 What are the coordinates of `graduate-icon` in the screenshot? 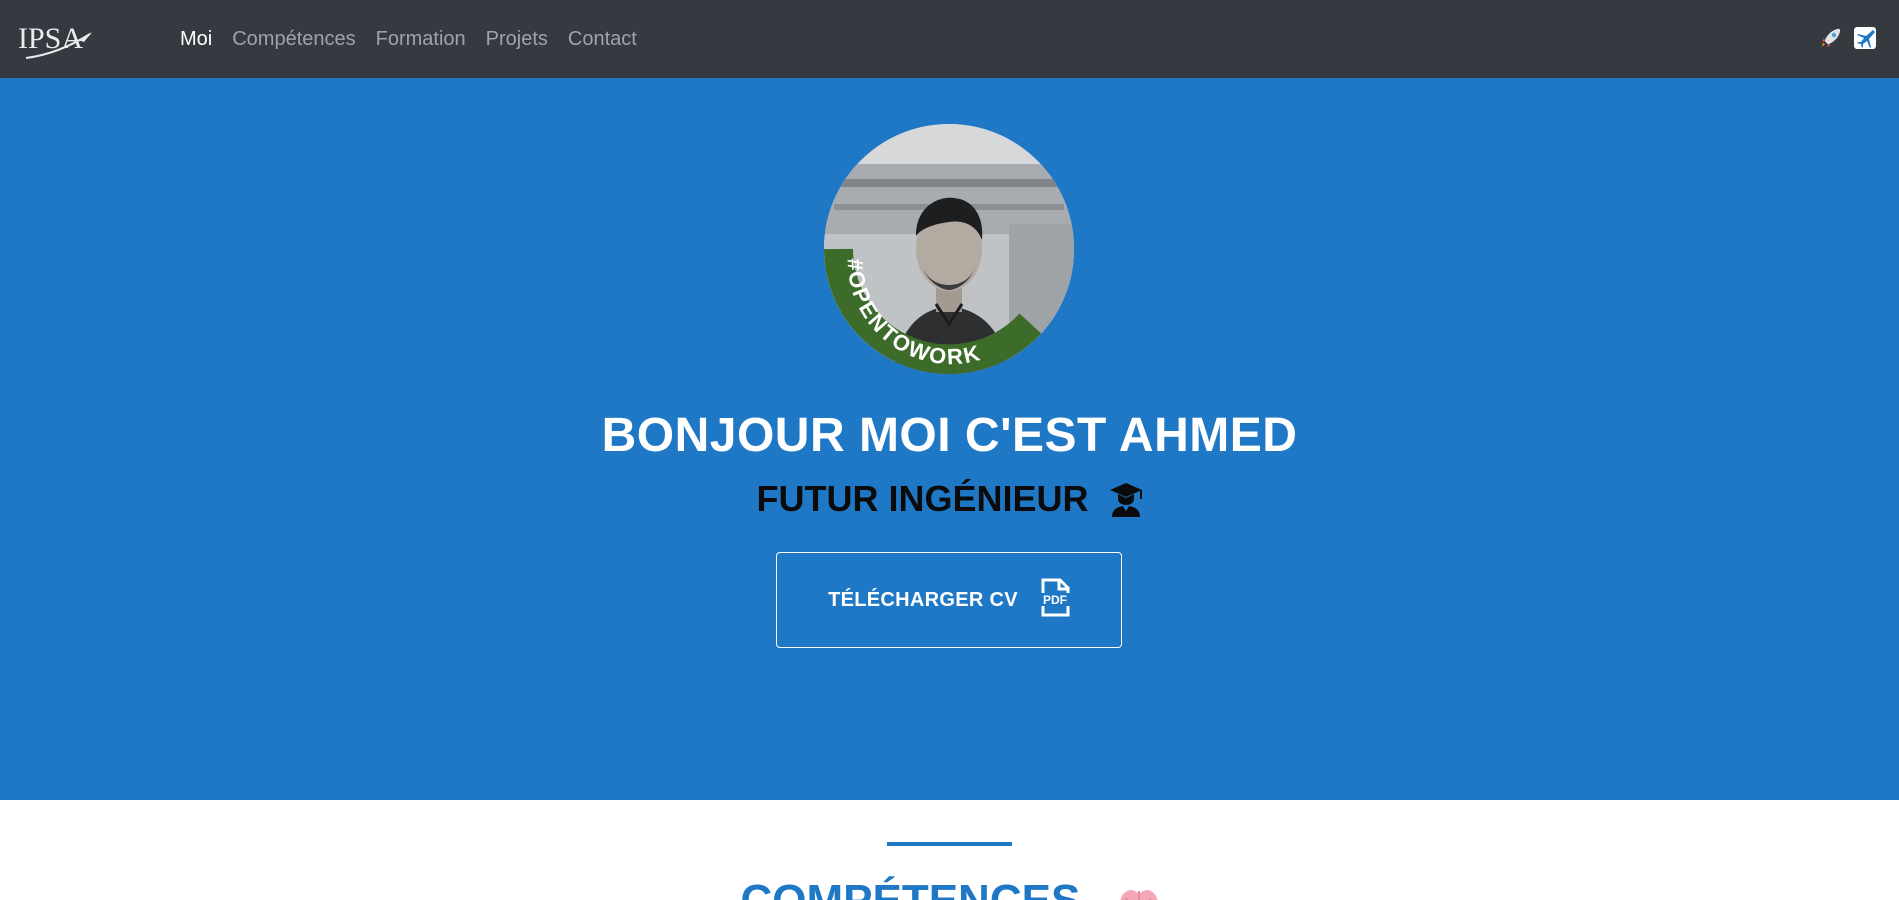 It's located at (1126, 499).